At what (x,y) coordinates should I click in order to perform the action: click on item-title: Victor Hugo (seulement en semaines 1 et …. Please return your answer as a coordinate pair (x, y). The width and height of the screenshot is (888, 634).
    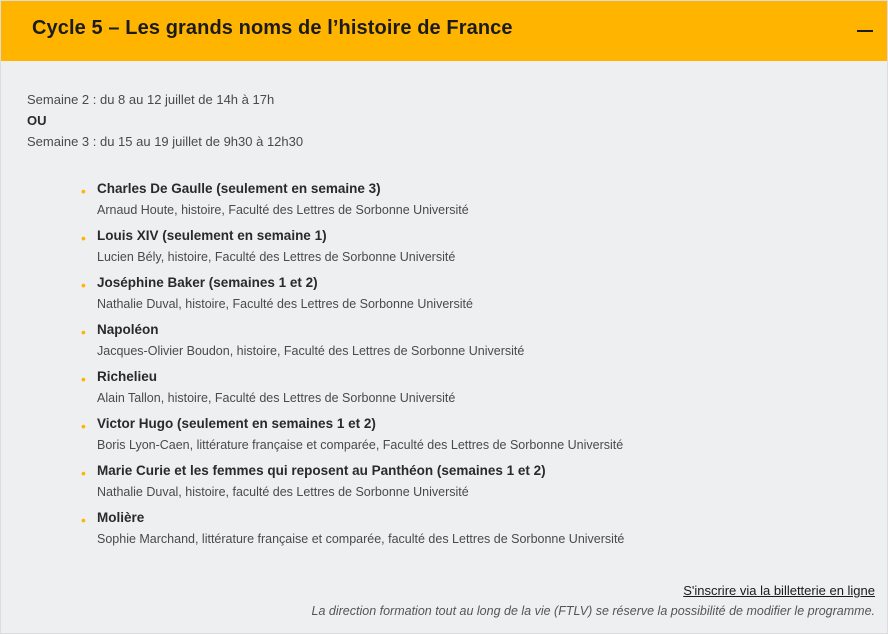
    Looking at the image, I should click on (236, 423).